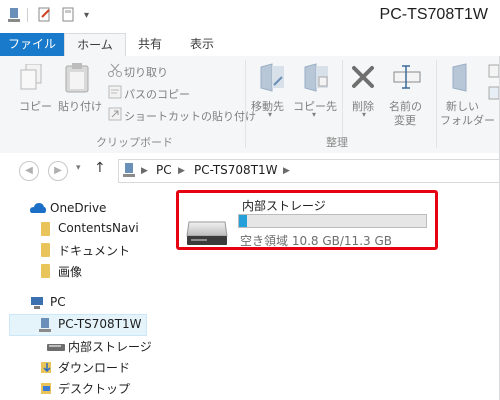  What do you see at coordinates (37, 304) in the screenshot?
I see `pc-icon` at bounding box center [37, 304].